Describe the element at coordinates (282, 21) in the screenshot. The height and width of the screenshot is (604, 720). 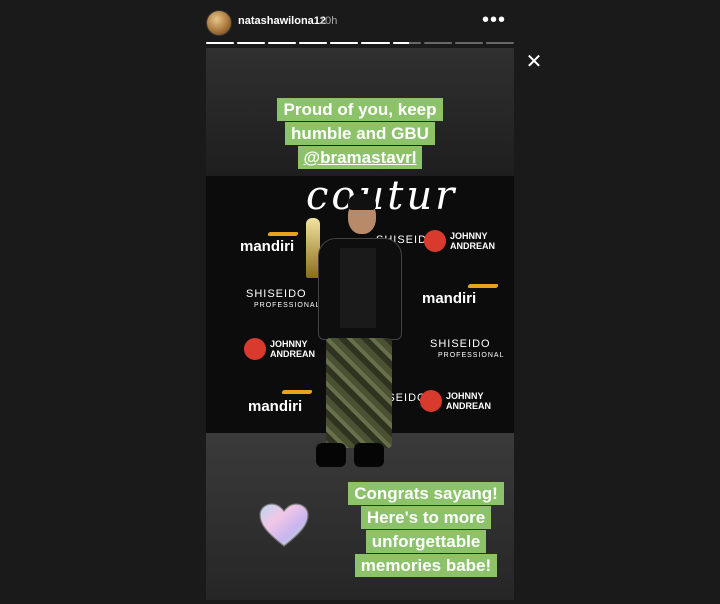
I see `username: natashawilona12` at that location.